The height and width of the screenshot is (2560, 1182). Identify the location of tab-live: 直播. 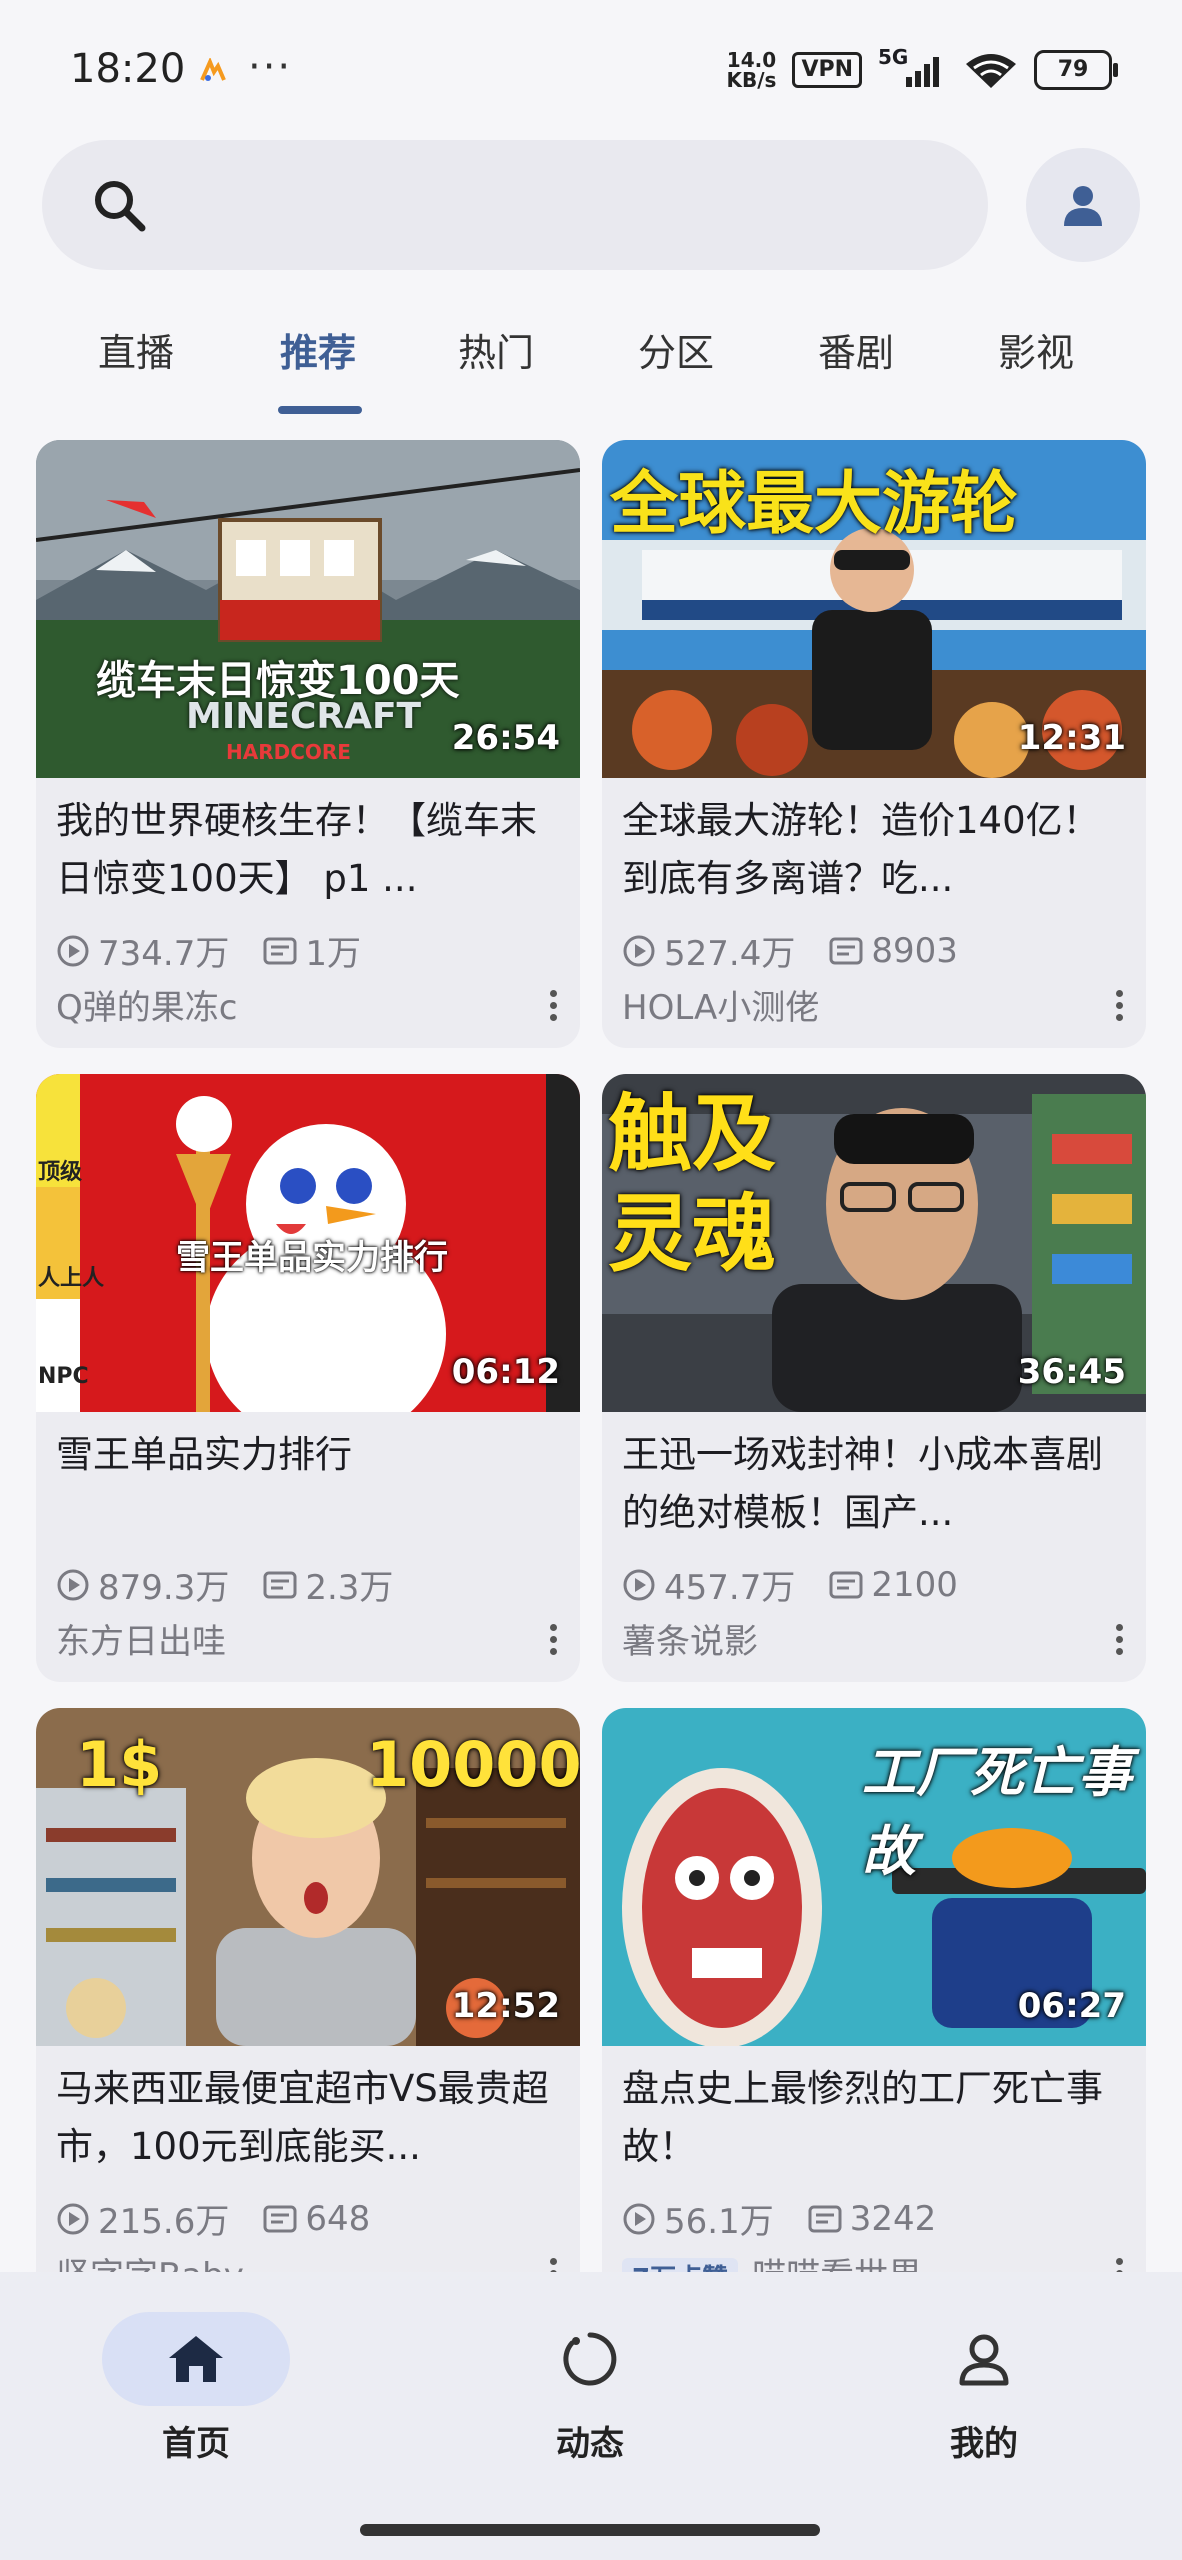
(136, 349).